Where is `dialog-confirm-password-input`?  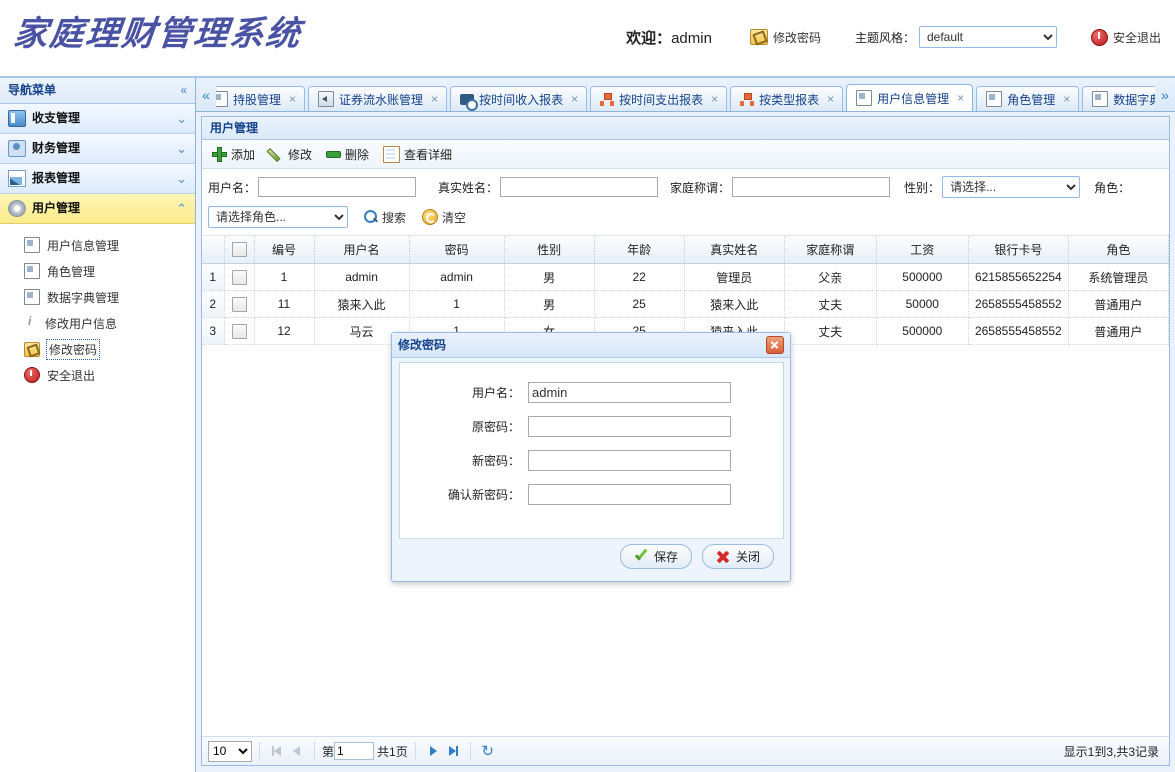 dialog-confirm-password-input is located at coordinates (629, 494).